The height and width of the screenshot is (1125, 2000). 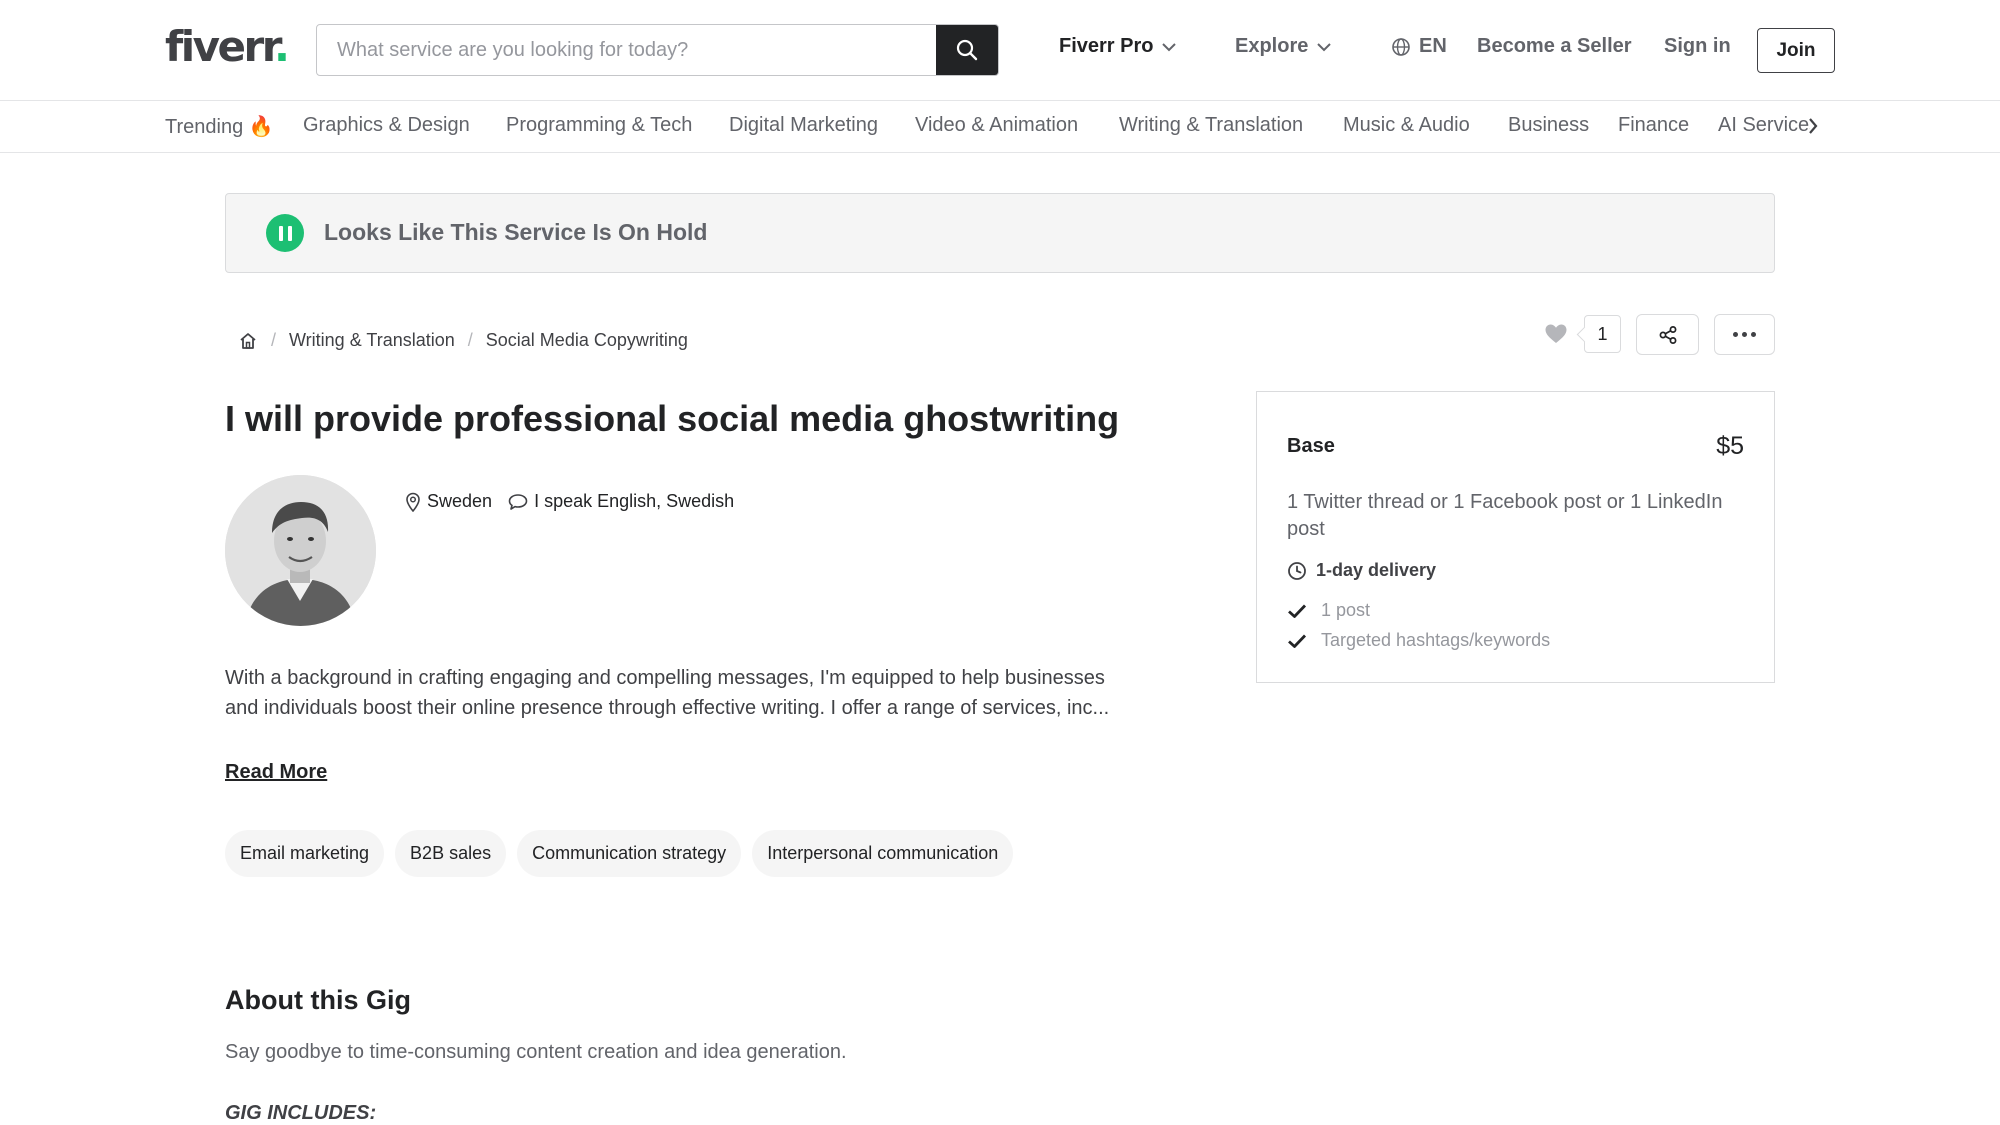 I want to click on category-music-audio: Music & Audio, so click(x=1406, y=125).